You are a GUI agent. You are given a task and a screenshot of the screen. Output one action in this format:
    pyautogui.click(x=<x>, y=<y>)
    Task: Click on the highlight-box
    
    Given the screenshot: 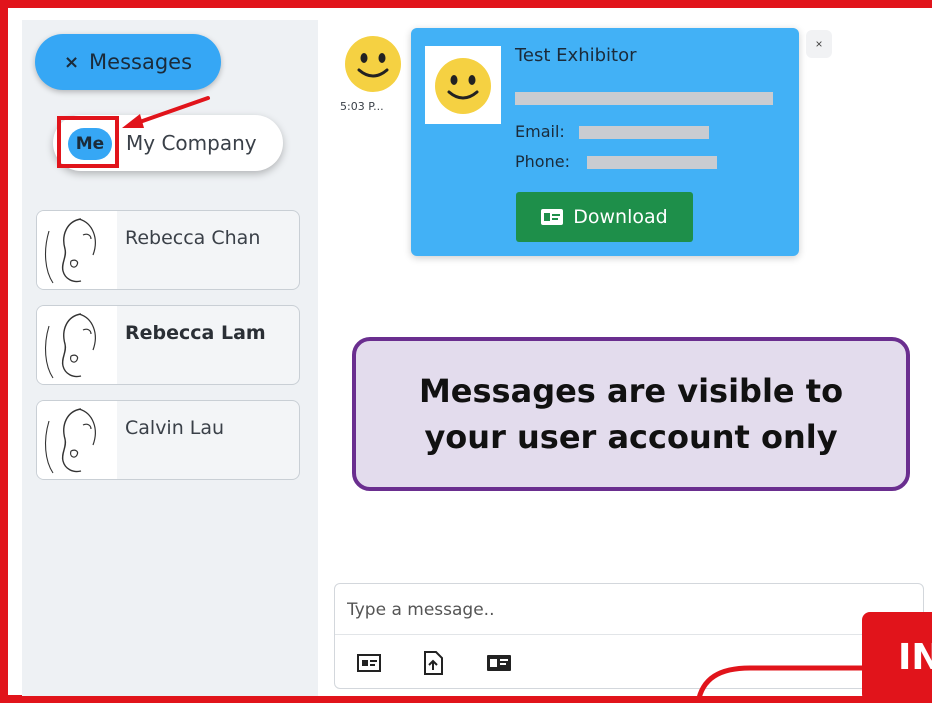 What is the action you would take?
    pyautogui.click(x=88, y=142)
    